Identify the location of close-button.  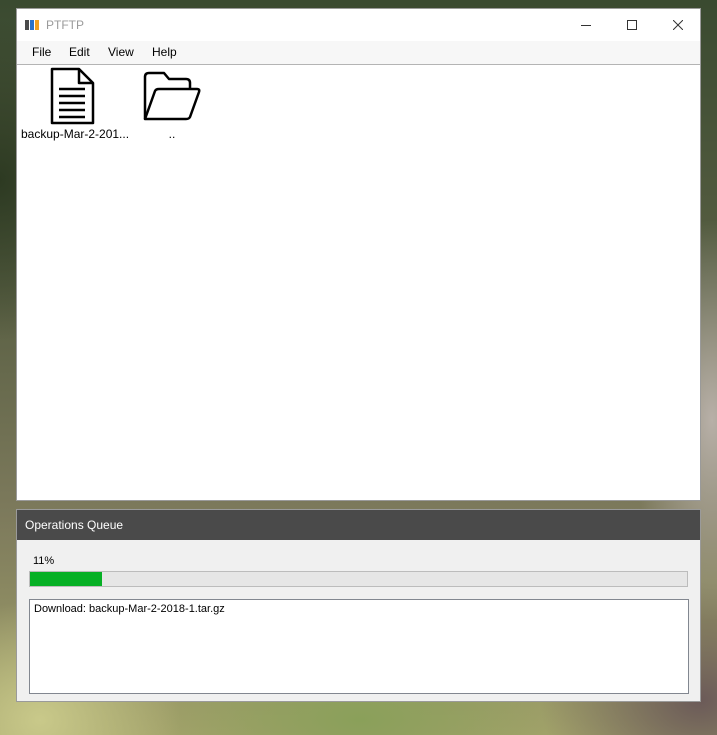
(678, 24).